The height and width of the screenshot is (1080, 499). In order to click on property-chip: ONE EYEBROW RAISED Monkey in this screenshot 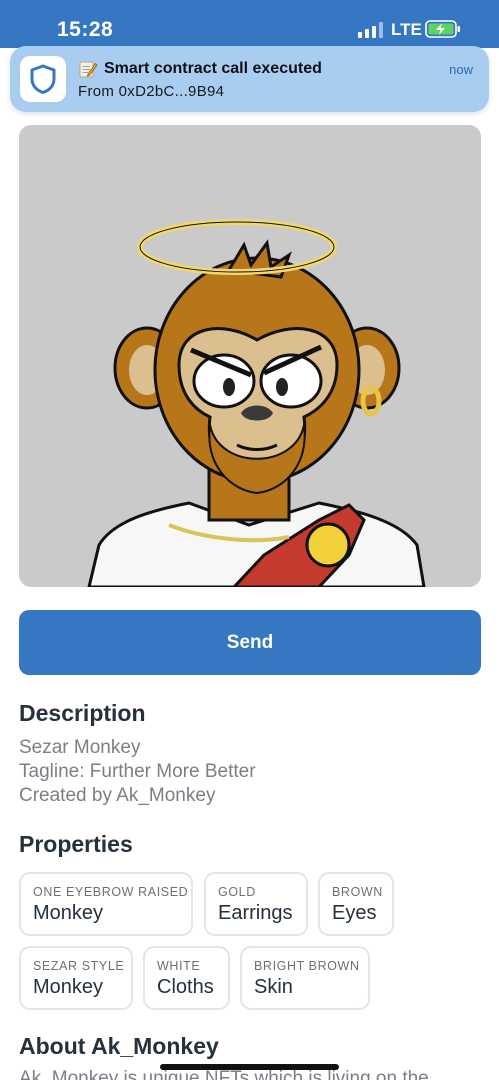, I will do `click(106, 904)`.